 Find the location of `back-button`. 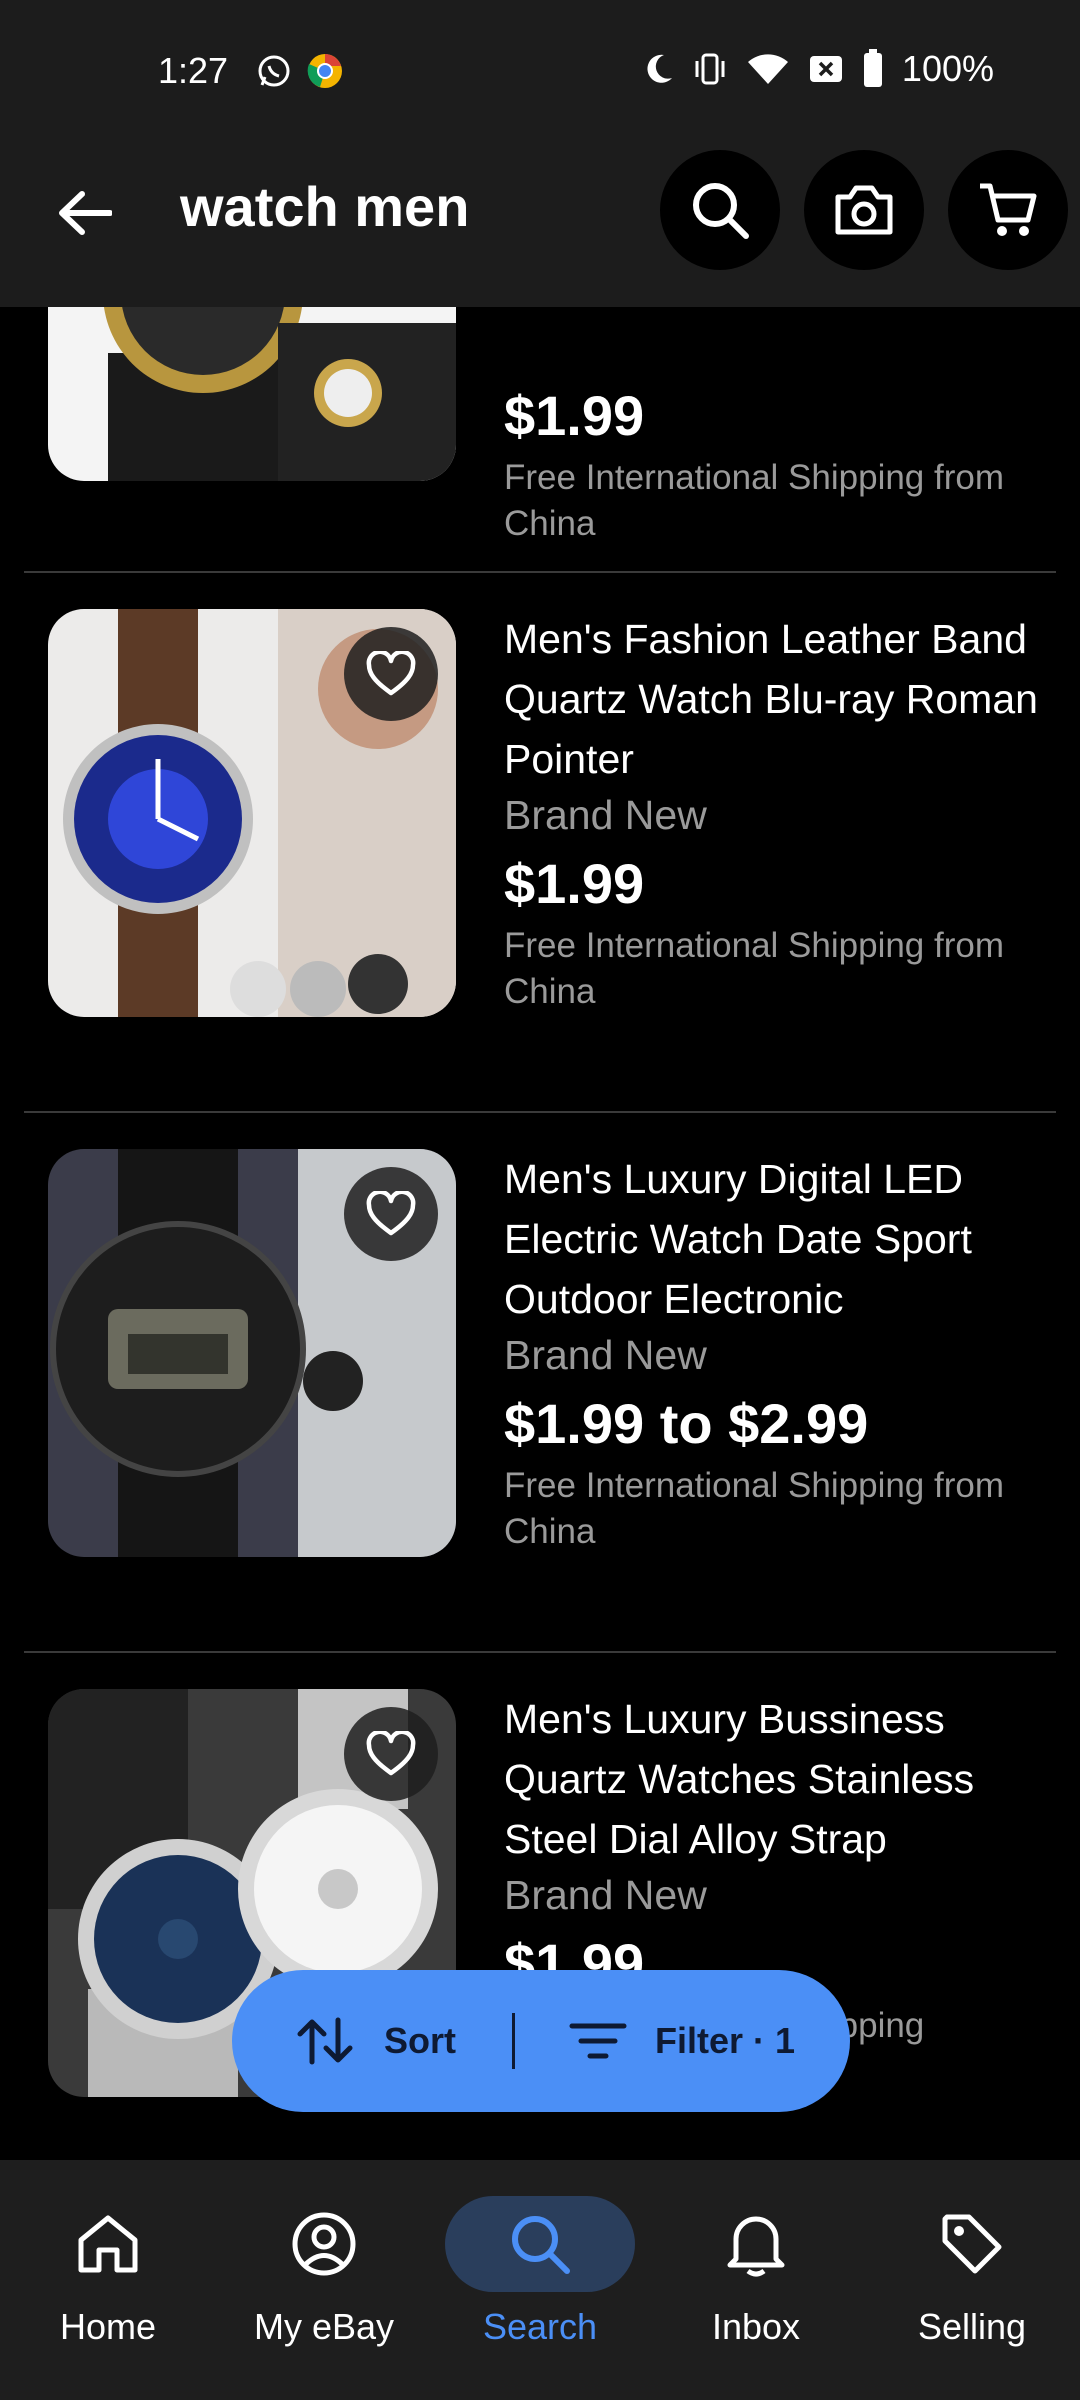

back-button is located at coordinates (85, 213).